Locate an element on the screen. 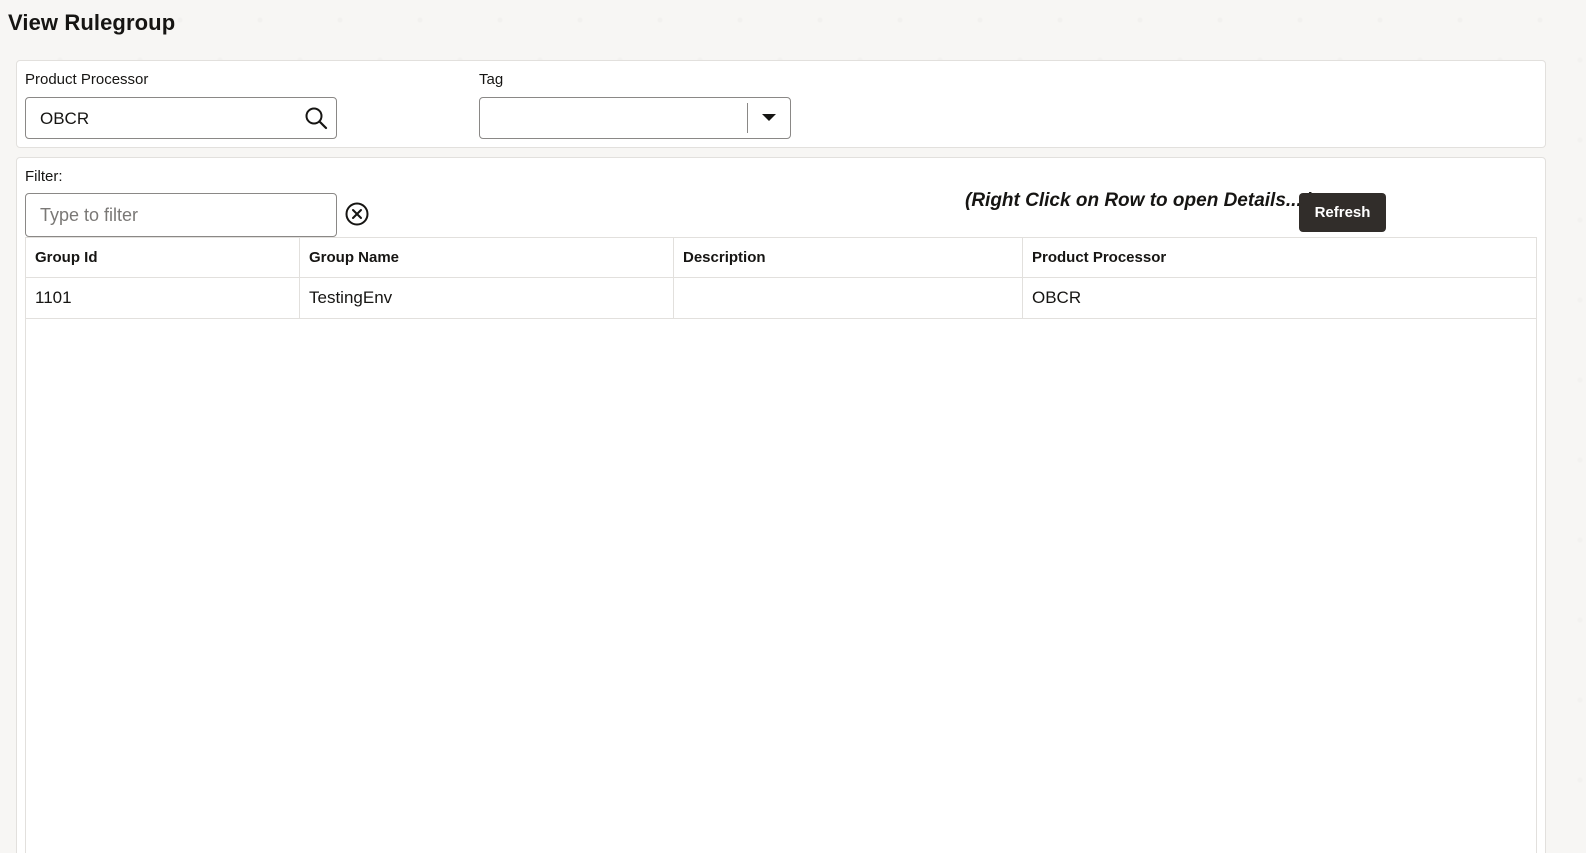 This screenshot has width=1586, height=853. product-processor-input: OBCR is located at coordinates (181, 118).